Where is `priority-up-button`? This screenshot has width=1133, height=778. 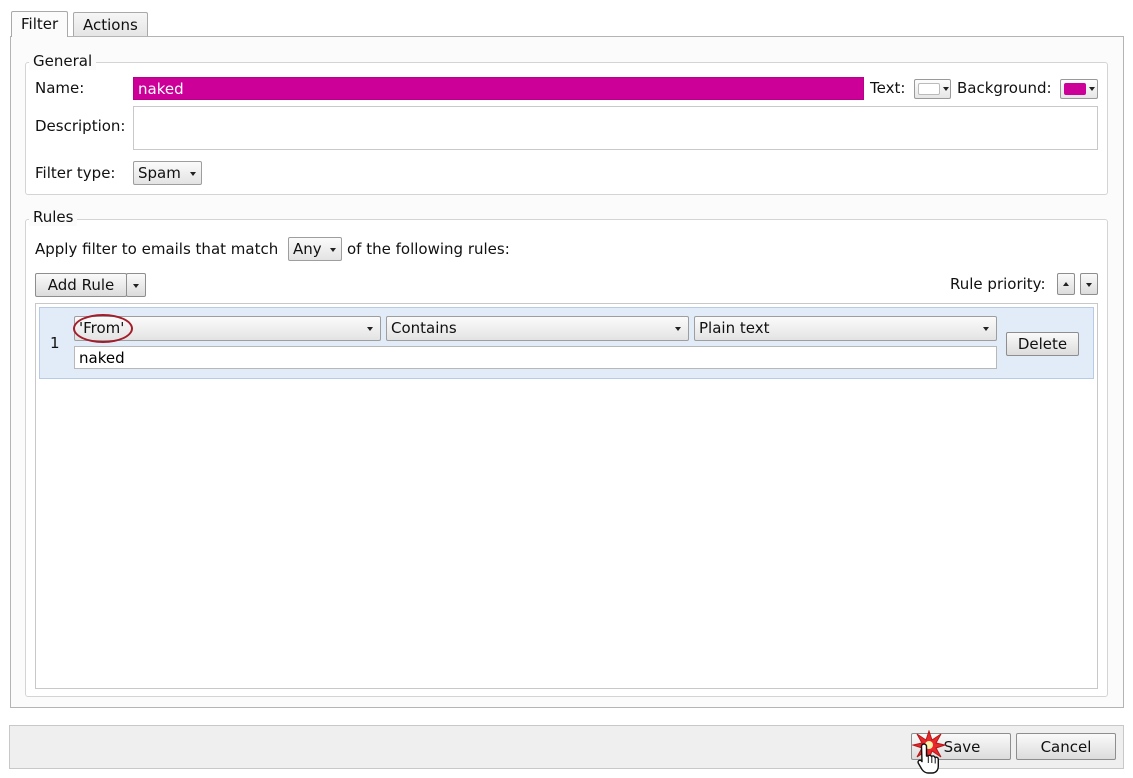
priority-up-button is located at coordinates (1066, 284).